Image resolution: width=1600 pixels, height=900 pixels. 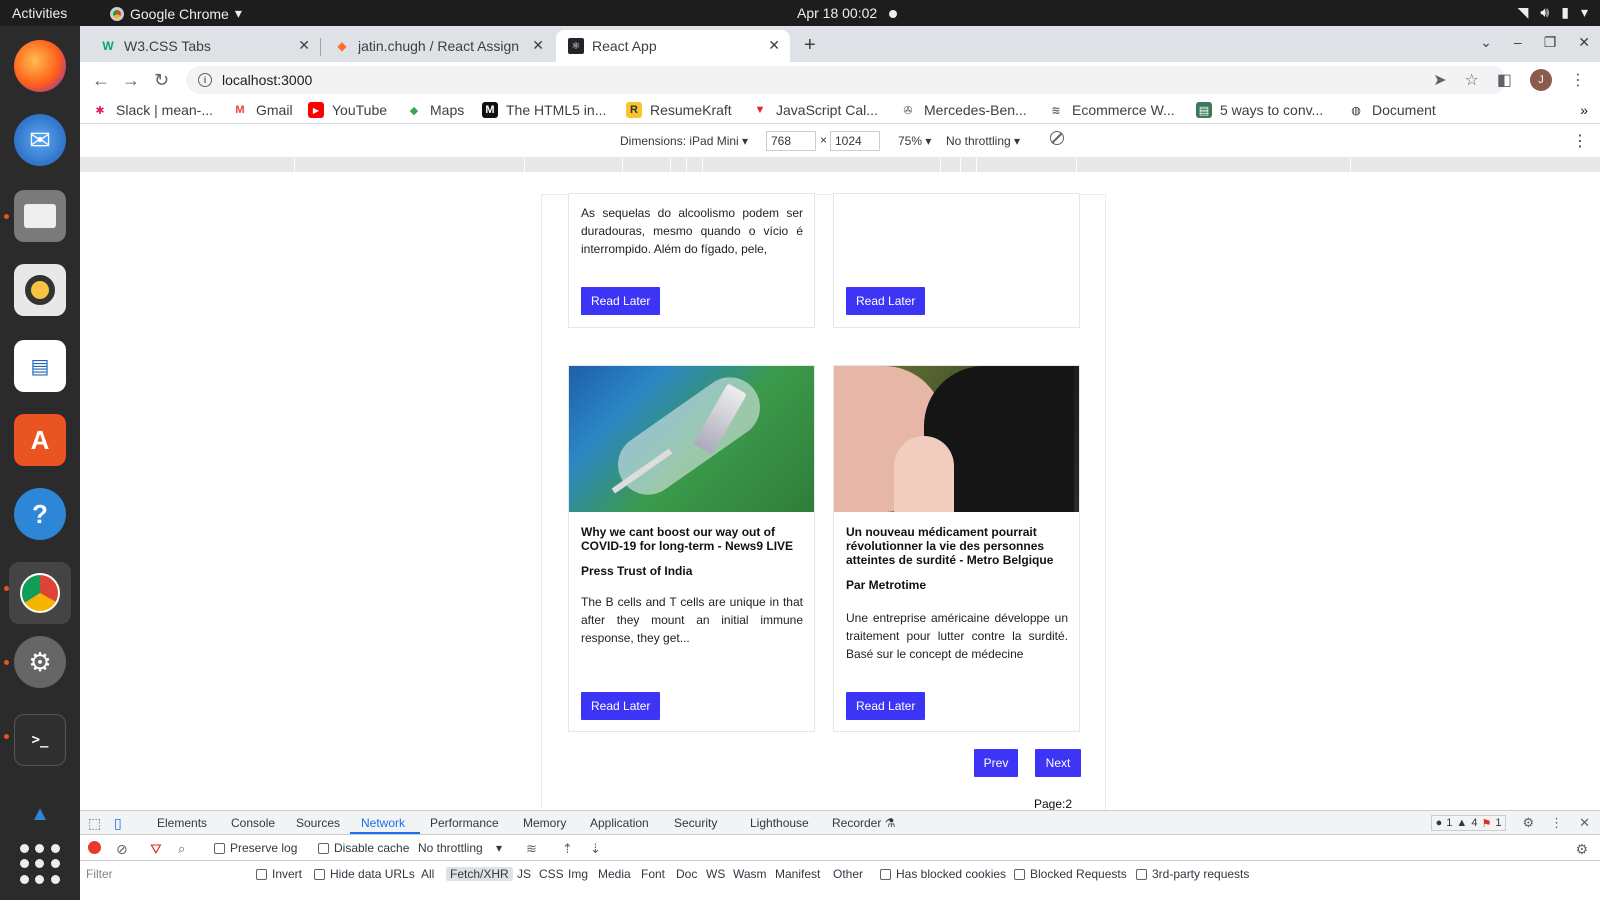 What do you see at coordinates (914, 141) in the screenshot?
I see `zoom-select: 75% ▾` at bounding box center [914, 141].